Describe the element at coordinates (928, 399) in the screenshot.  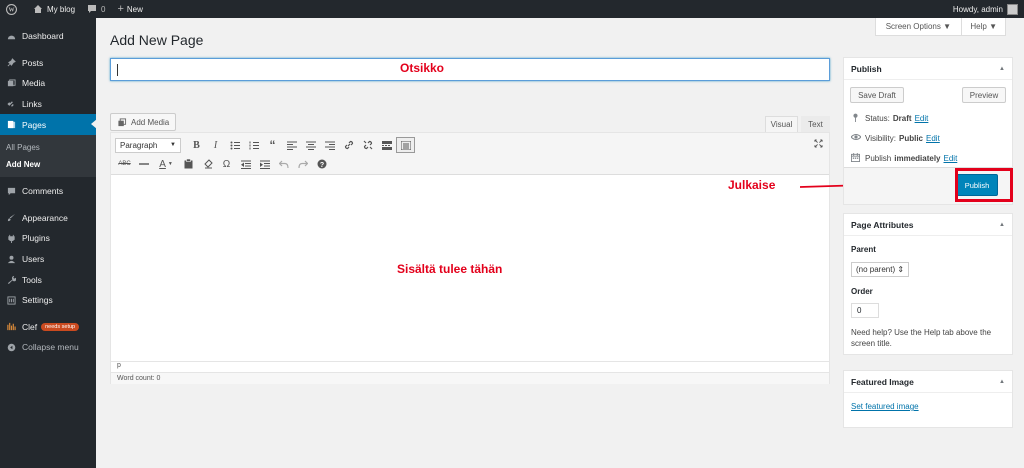
I see `featured-image-box: Featured Image ▲ Set featured image` at that location.